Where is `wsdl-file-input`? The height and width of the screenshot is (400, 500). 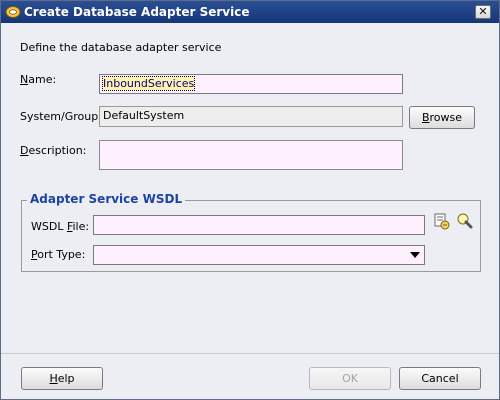
wsdl-file-input is located at coordinates (259, 225).